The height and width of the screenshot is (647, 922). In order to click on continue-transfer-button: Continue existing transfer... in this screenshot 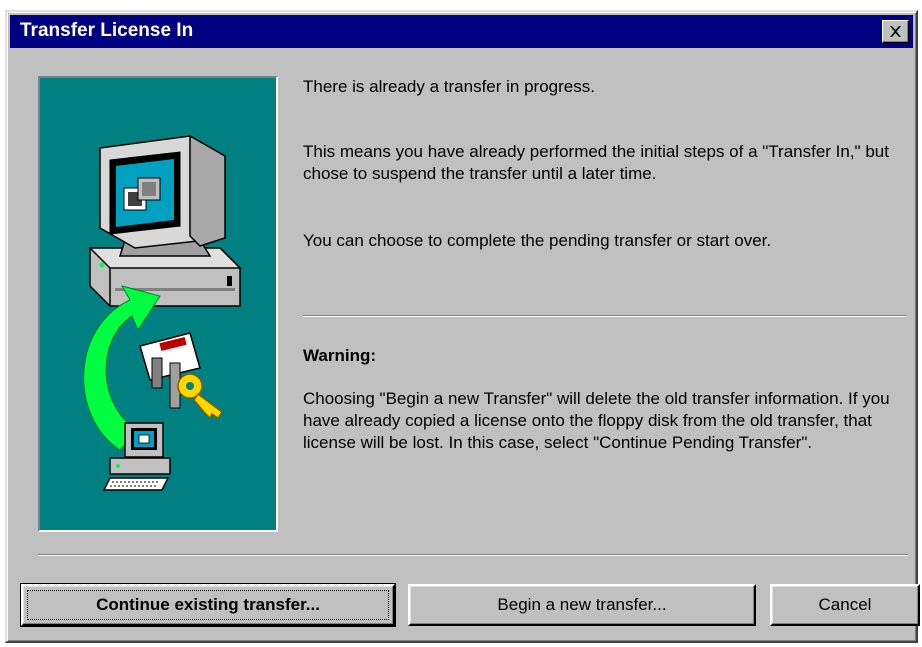, I will do `click(208, 605)`.